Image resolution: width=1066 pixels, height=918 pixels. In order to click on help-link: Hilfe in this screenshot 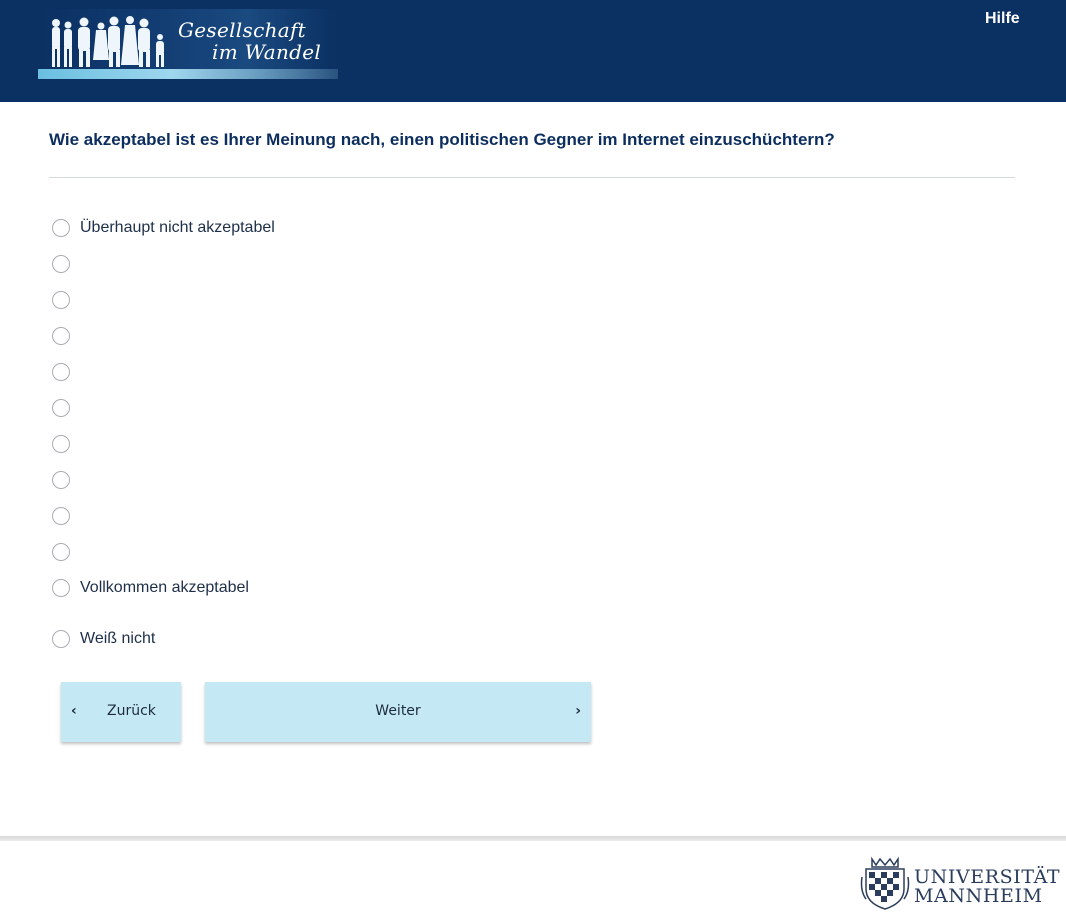, I will do `click(1002, 19)`.